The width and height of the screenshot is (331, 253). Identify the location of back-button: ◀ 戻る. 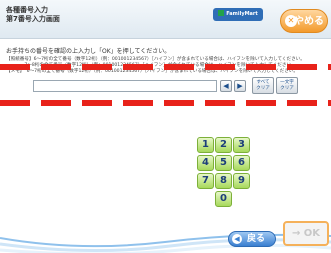
(252, 239).